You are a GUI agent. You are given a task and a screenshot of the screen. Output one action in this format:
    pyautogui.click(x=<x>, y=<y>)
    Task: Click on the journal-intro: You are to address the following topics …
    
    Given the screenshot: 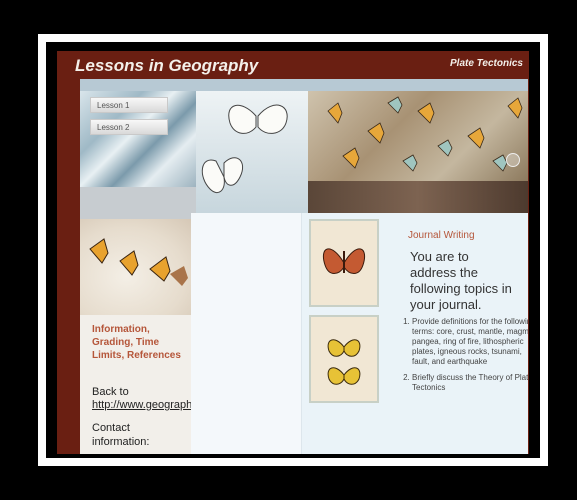 What is the action you would take?
    pyautogui.click(x=461, y=280)
    